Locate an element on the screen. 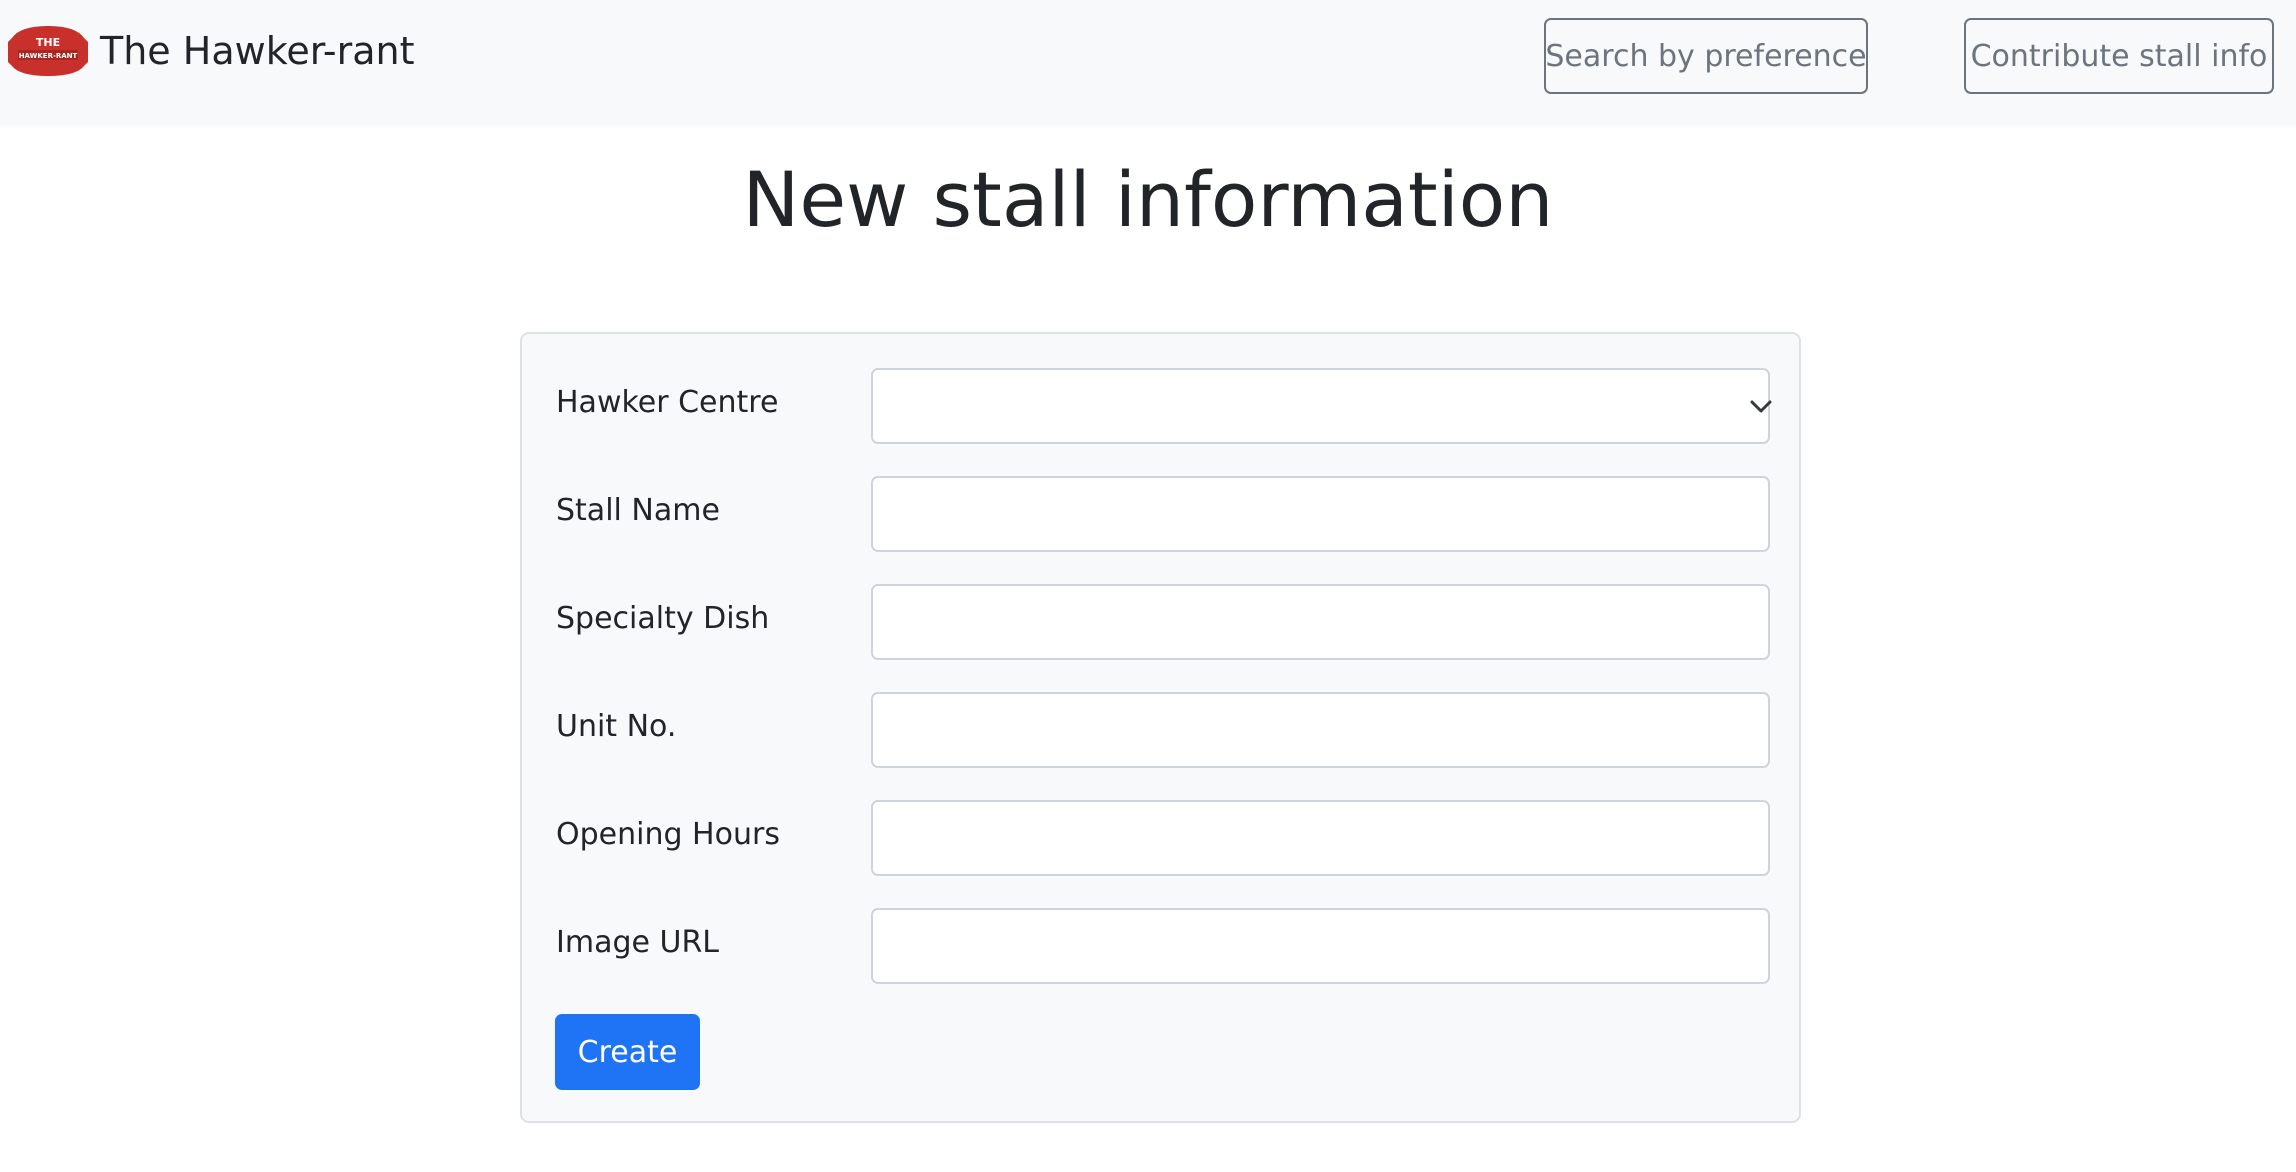 The image size is (2296, 1172). specialty-dish-row: Specialty Dish is located at coordinates (1160, 622).